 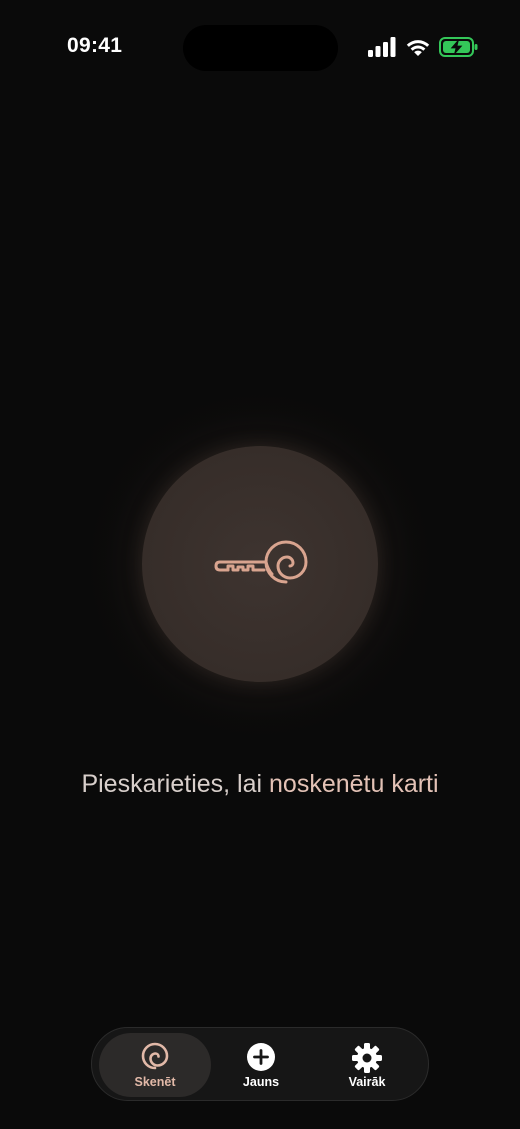 I want to click on scan-button, so click(x=260, y=564).